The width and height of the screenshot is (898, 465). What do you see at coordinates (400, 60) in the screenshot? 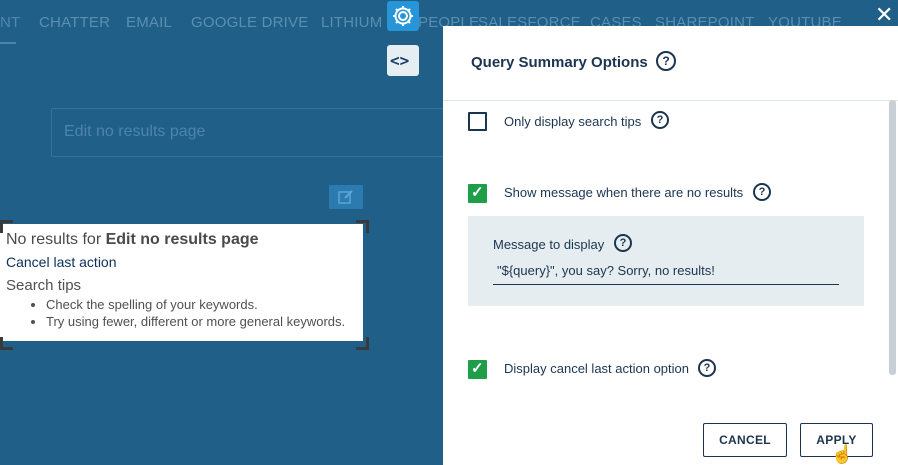
I see `code-icon: <>` at bounding box center [400, 60].